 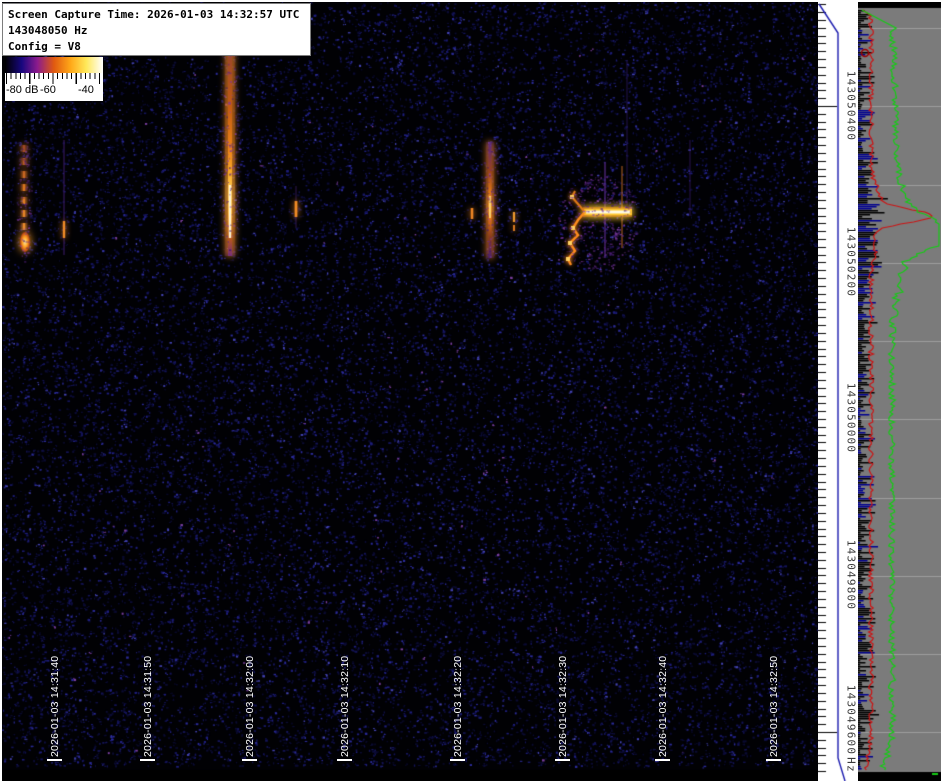 I want to click on freq-axis-label: 143050200, so click(x=851, y=262).